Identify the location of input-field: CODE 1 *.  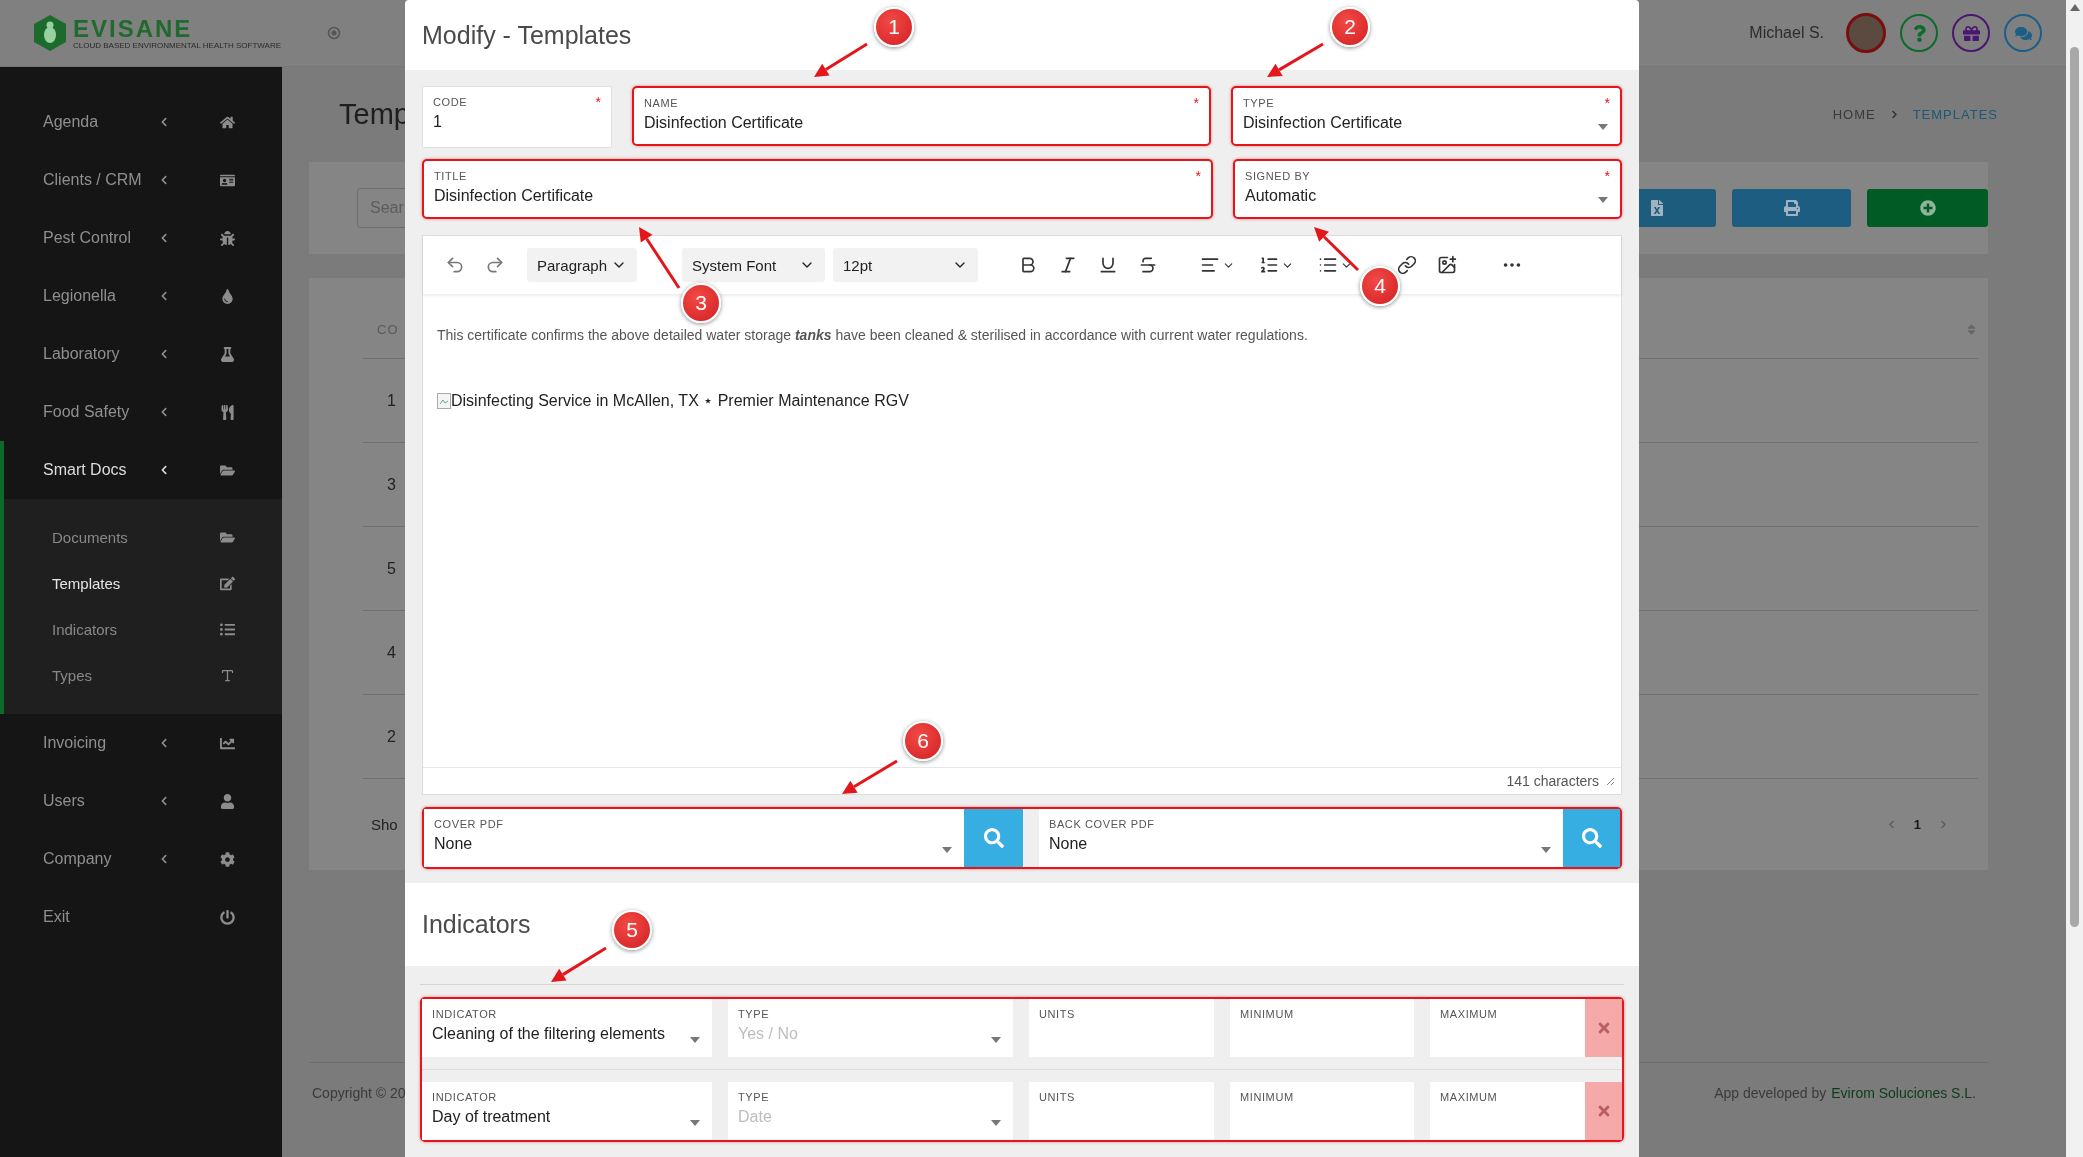
(517, 117).